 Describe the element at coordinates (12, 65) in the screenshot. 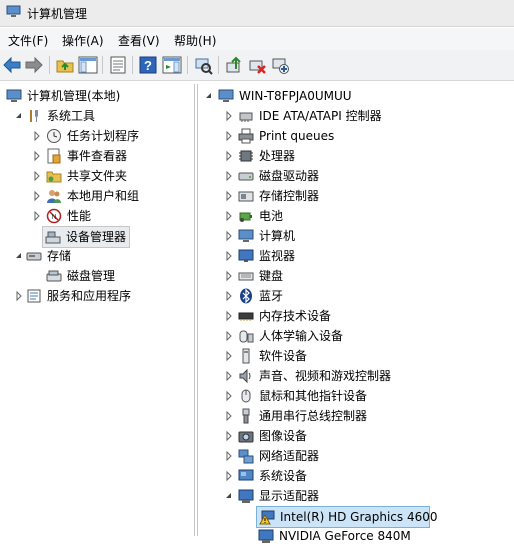

I see `back-arrow-icon` at that location.